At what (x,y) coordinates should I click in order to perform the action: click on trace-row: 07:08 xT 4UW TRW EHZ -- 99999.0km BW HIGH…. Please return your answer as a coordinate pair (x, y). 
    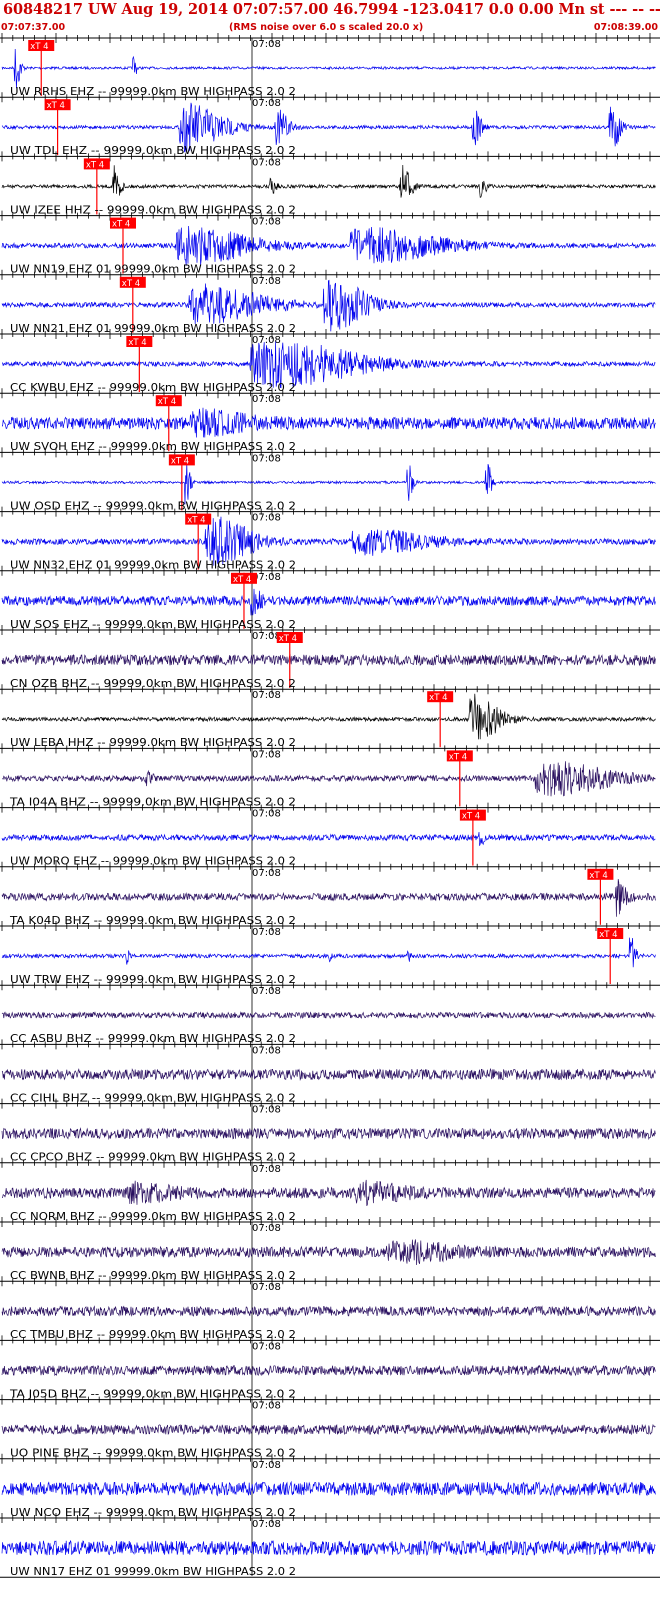
    Looking at the image, I should click on (330, 953).